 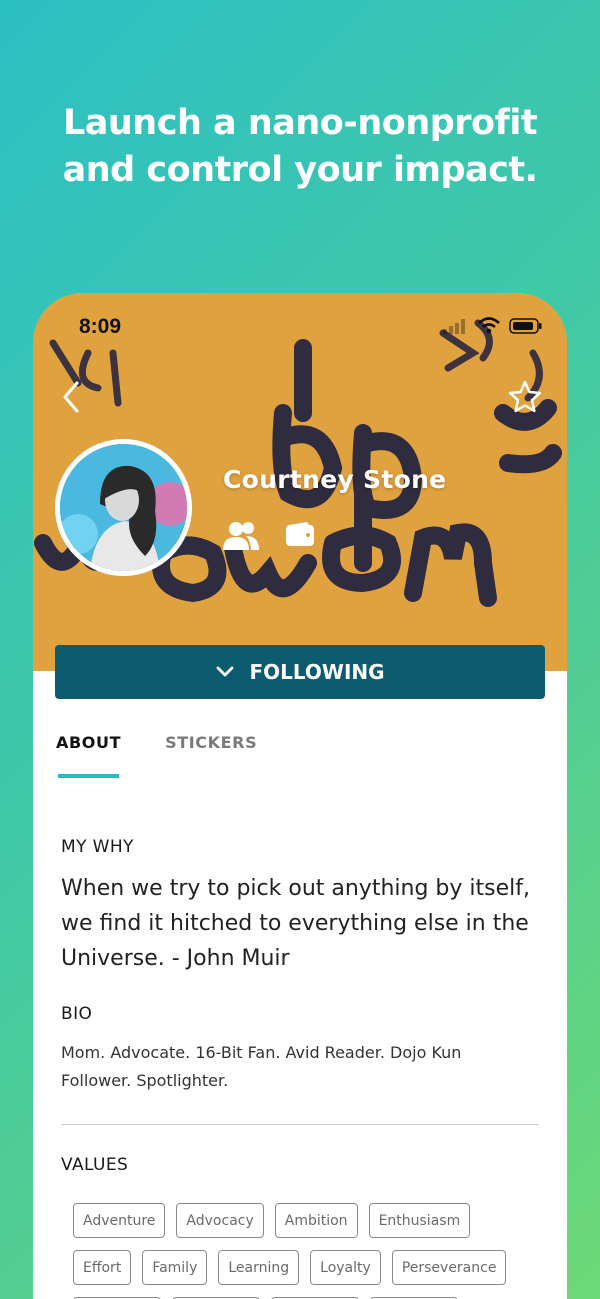 I want to click on values-heading: VALUES, so click(x=95, y=1165).